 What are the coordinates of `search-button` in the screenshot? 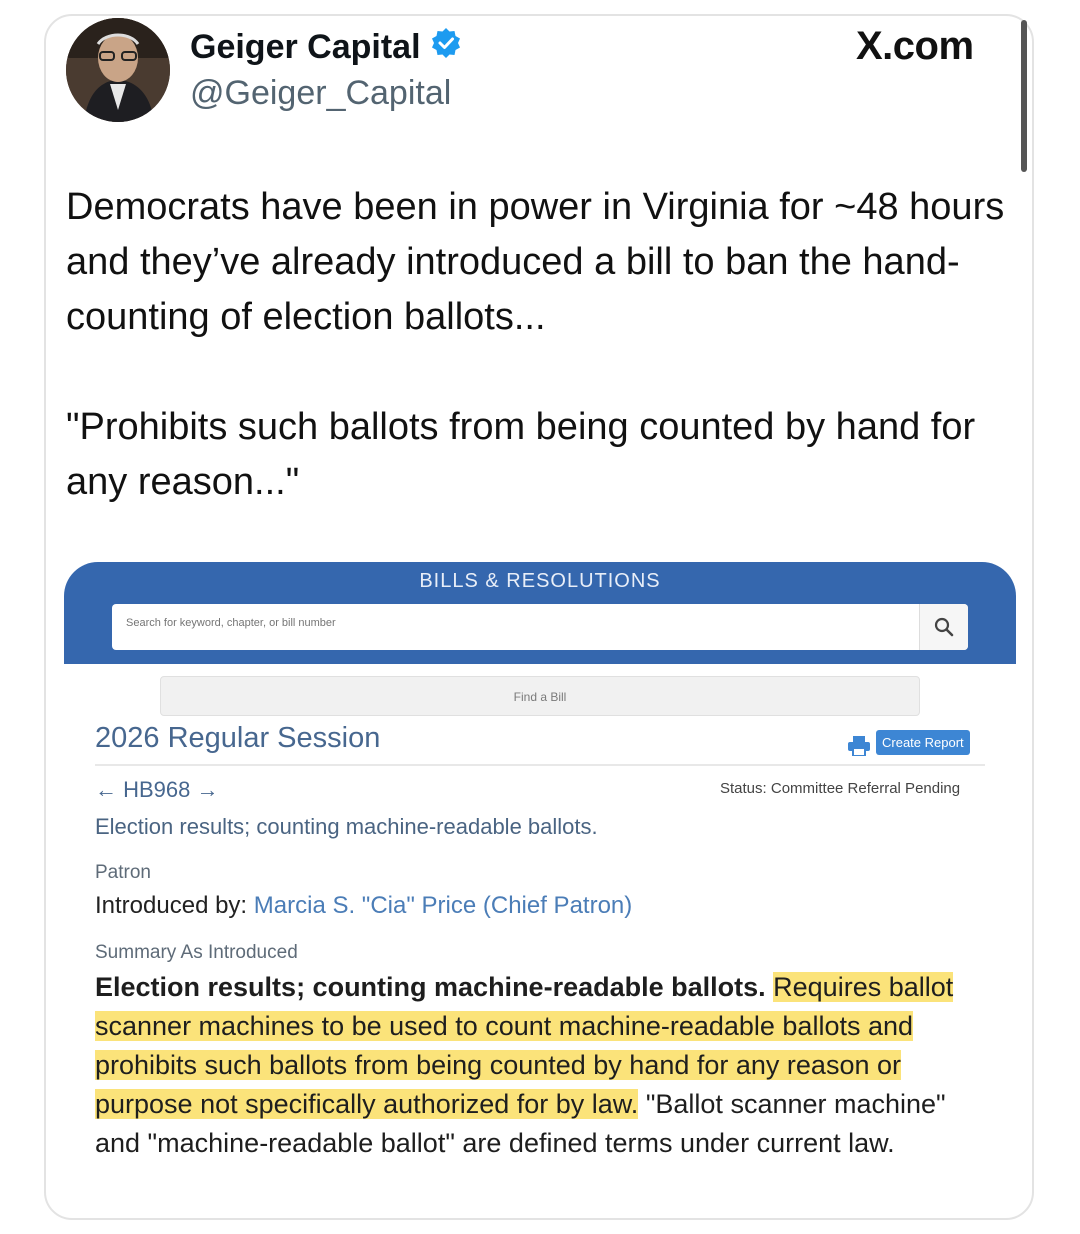 It's located at (943, 627).